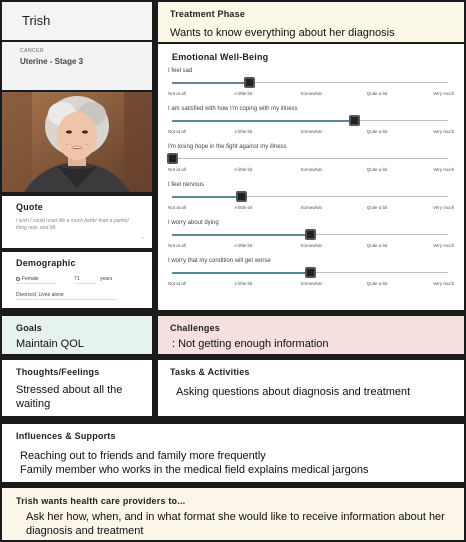 This screenshot has width=466, height=542. What do you see at coordinates (29, 328) in the screenshot?
I see `goals-heading: Goals` at bounding box center [29, 328].